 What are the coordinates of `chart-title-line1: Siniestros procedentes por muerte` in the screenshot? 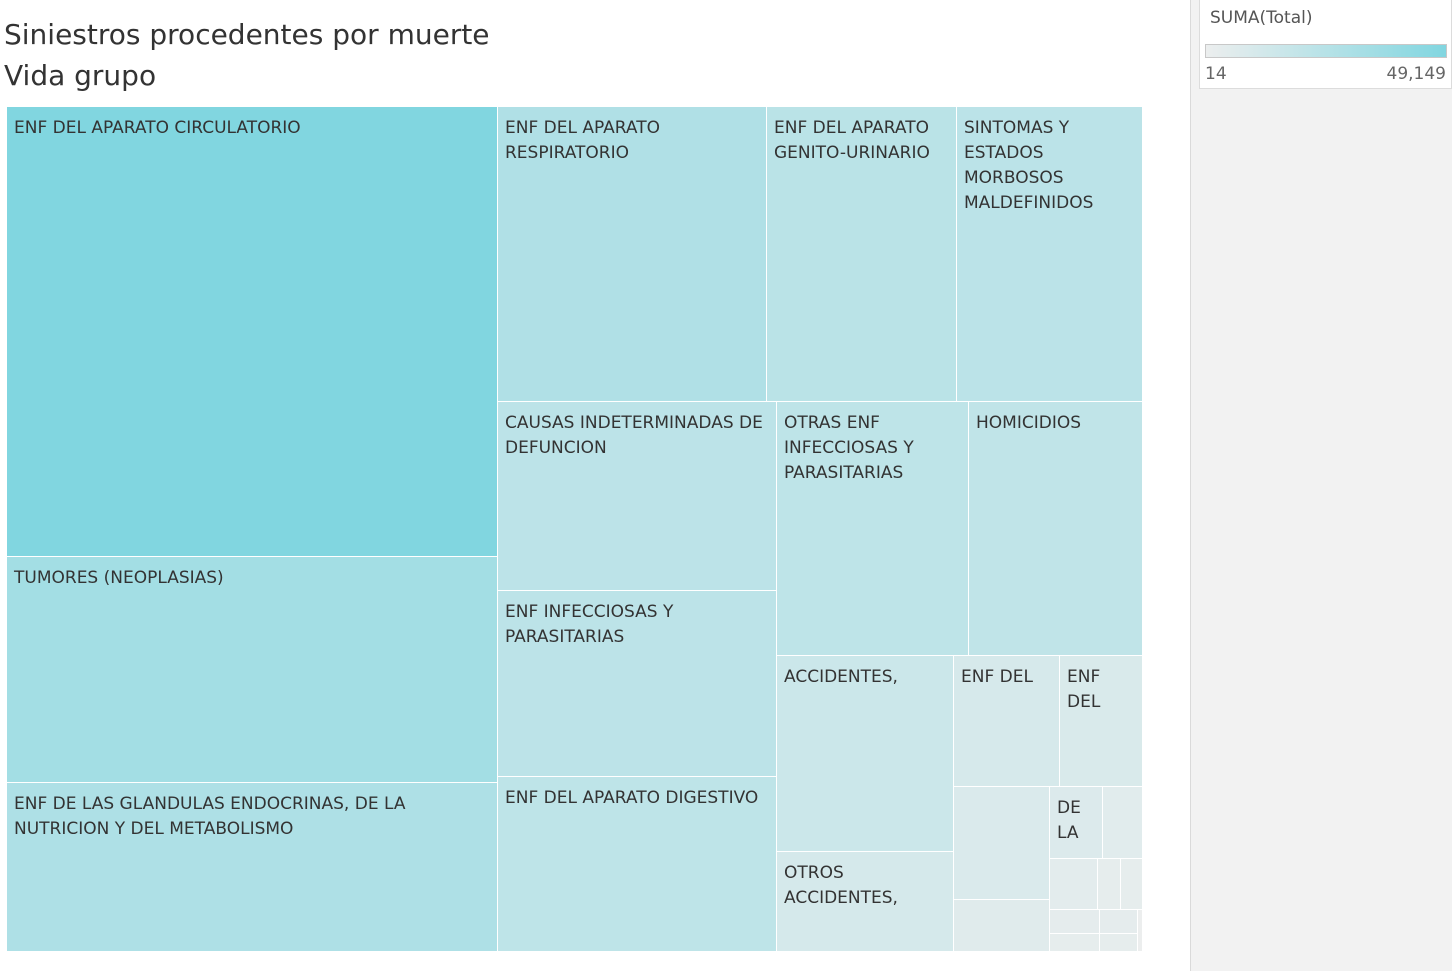 It's located at (247, 34).